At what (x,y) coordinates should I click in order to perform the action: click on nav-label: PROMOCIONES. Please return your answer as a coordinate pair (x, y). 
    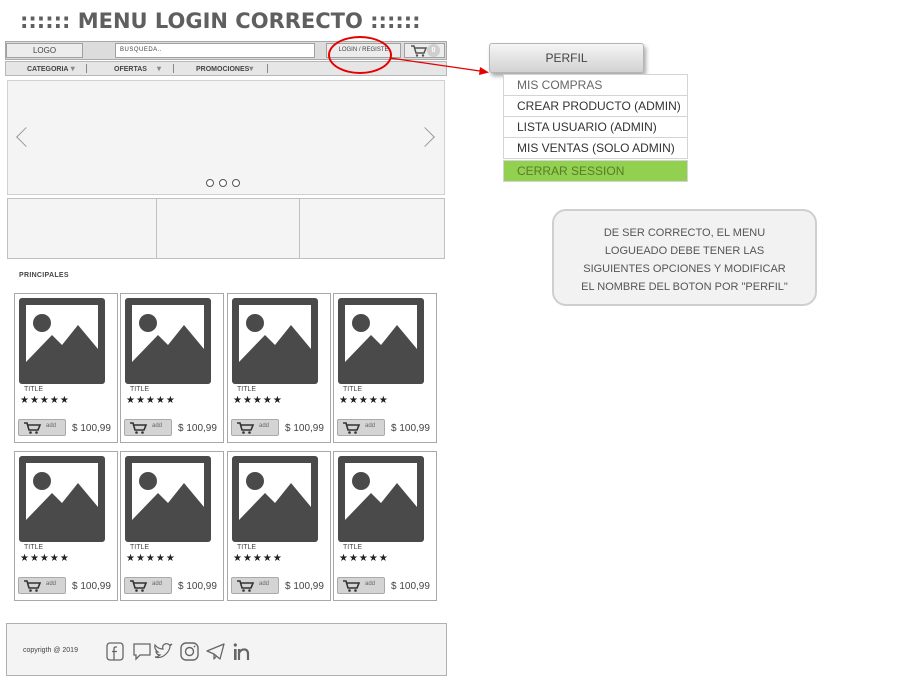
    Looking at the image, I should click on (223, 69).